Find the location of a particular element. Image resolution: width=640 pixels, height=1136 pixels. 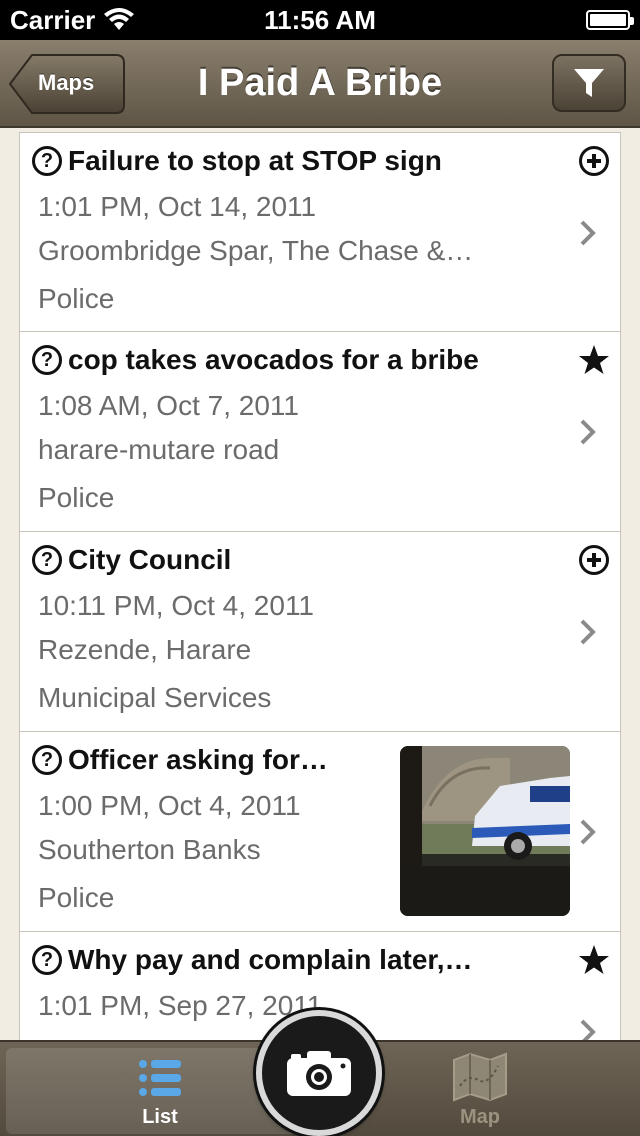

tab-map: Map is located at coordinates (480, 1089).